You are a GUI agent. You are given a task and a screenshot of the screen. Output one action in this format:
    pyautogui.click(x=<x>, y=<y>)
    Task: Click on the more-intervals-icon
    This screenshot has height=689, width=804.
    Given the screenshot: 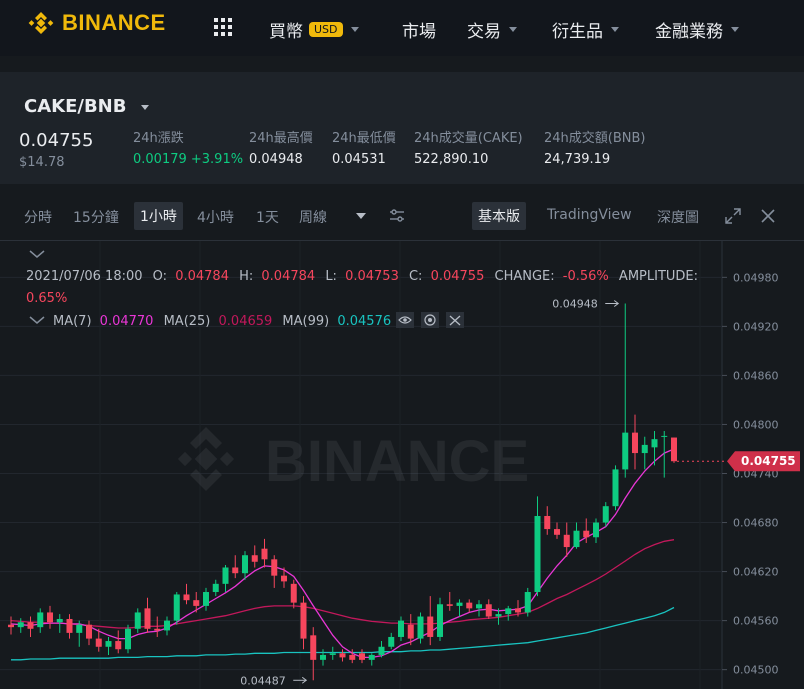 What is the action you would take?
    pyautogui.click(x=361, y=216)
    